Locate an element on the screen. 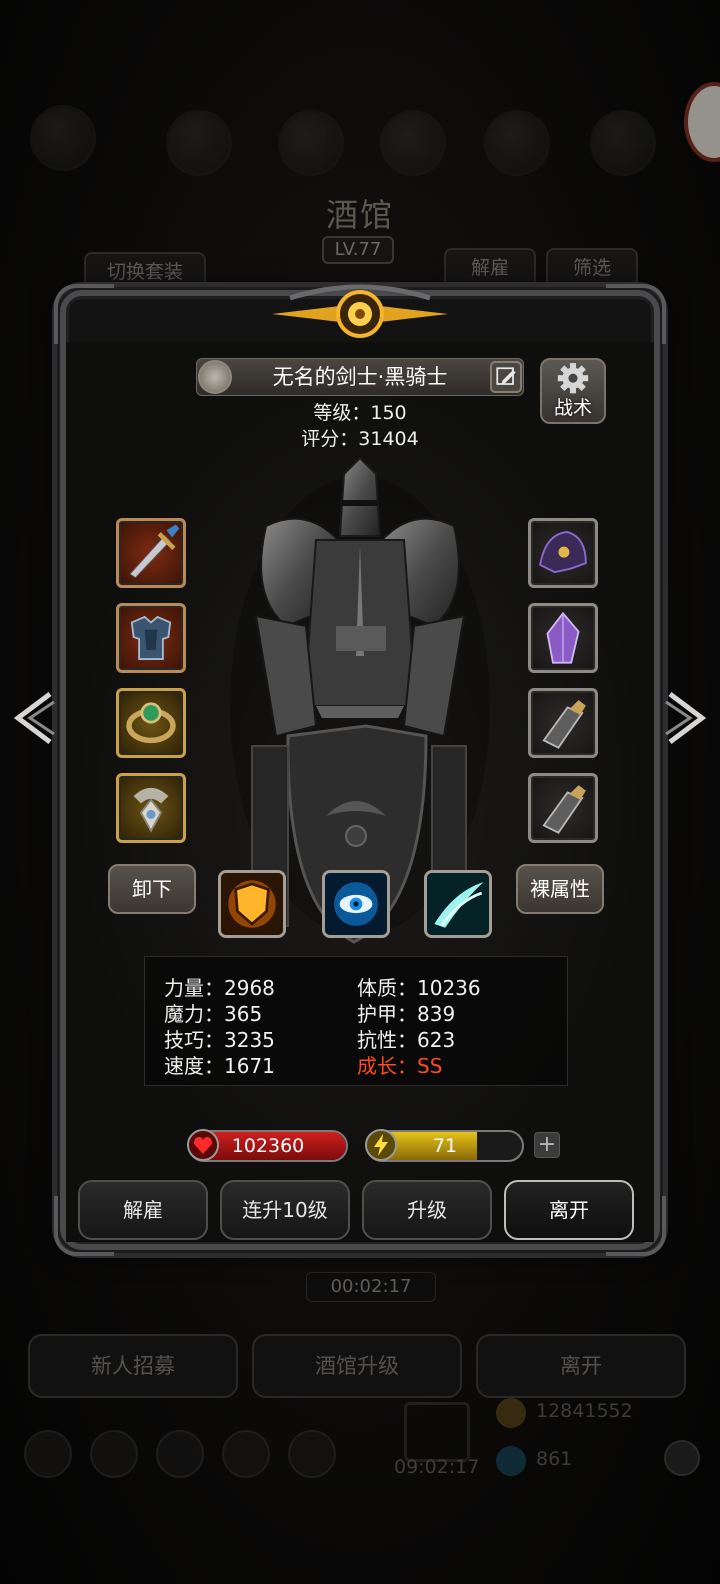 This screenshot has width=720, height=1584. level-up-button: 升级 is located at coordinates (427, 1210).